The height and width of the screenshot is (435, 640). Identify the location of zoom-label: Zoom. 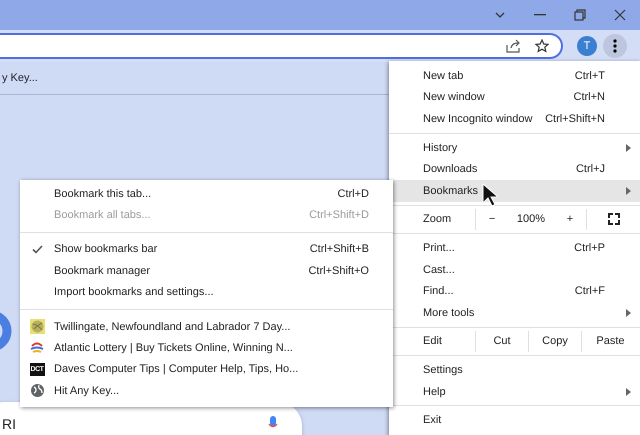
(437, 219).